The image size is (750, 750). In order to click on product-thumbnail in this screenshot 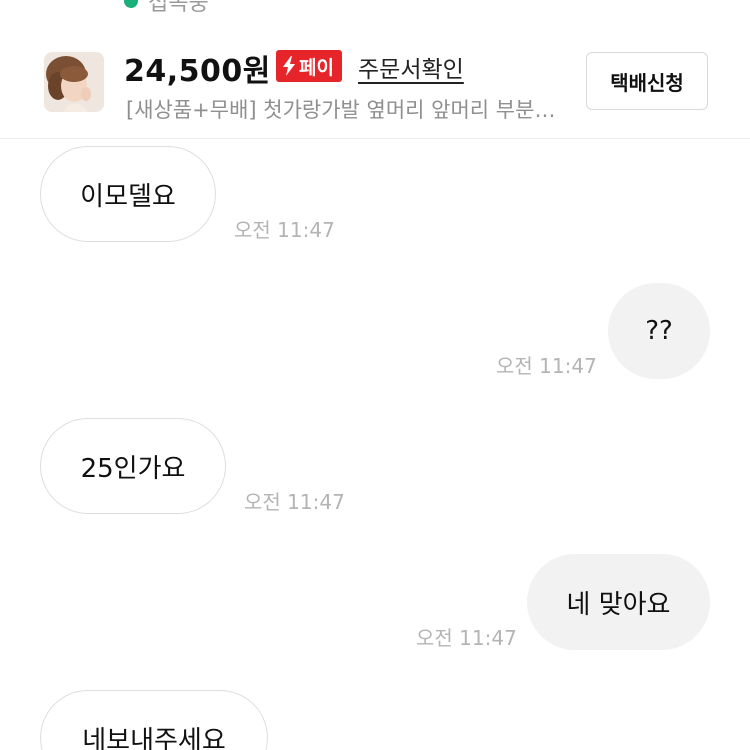, I will do `click(74, 82)`.